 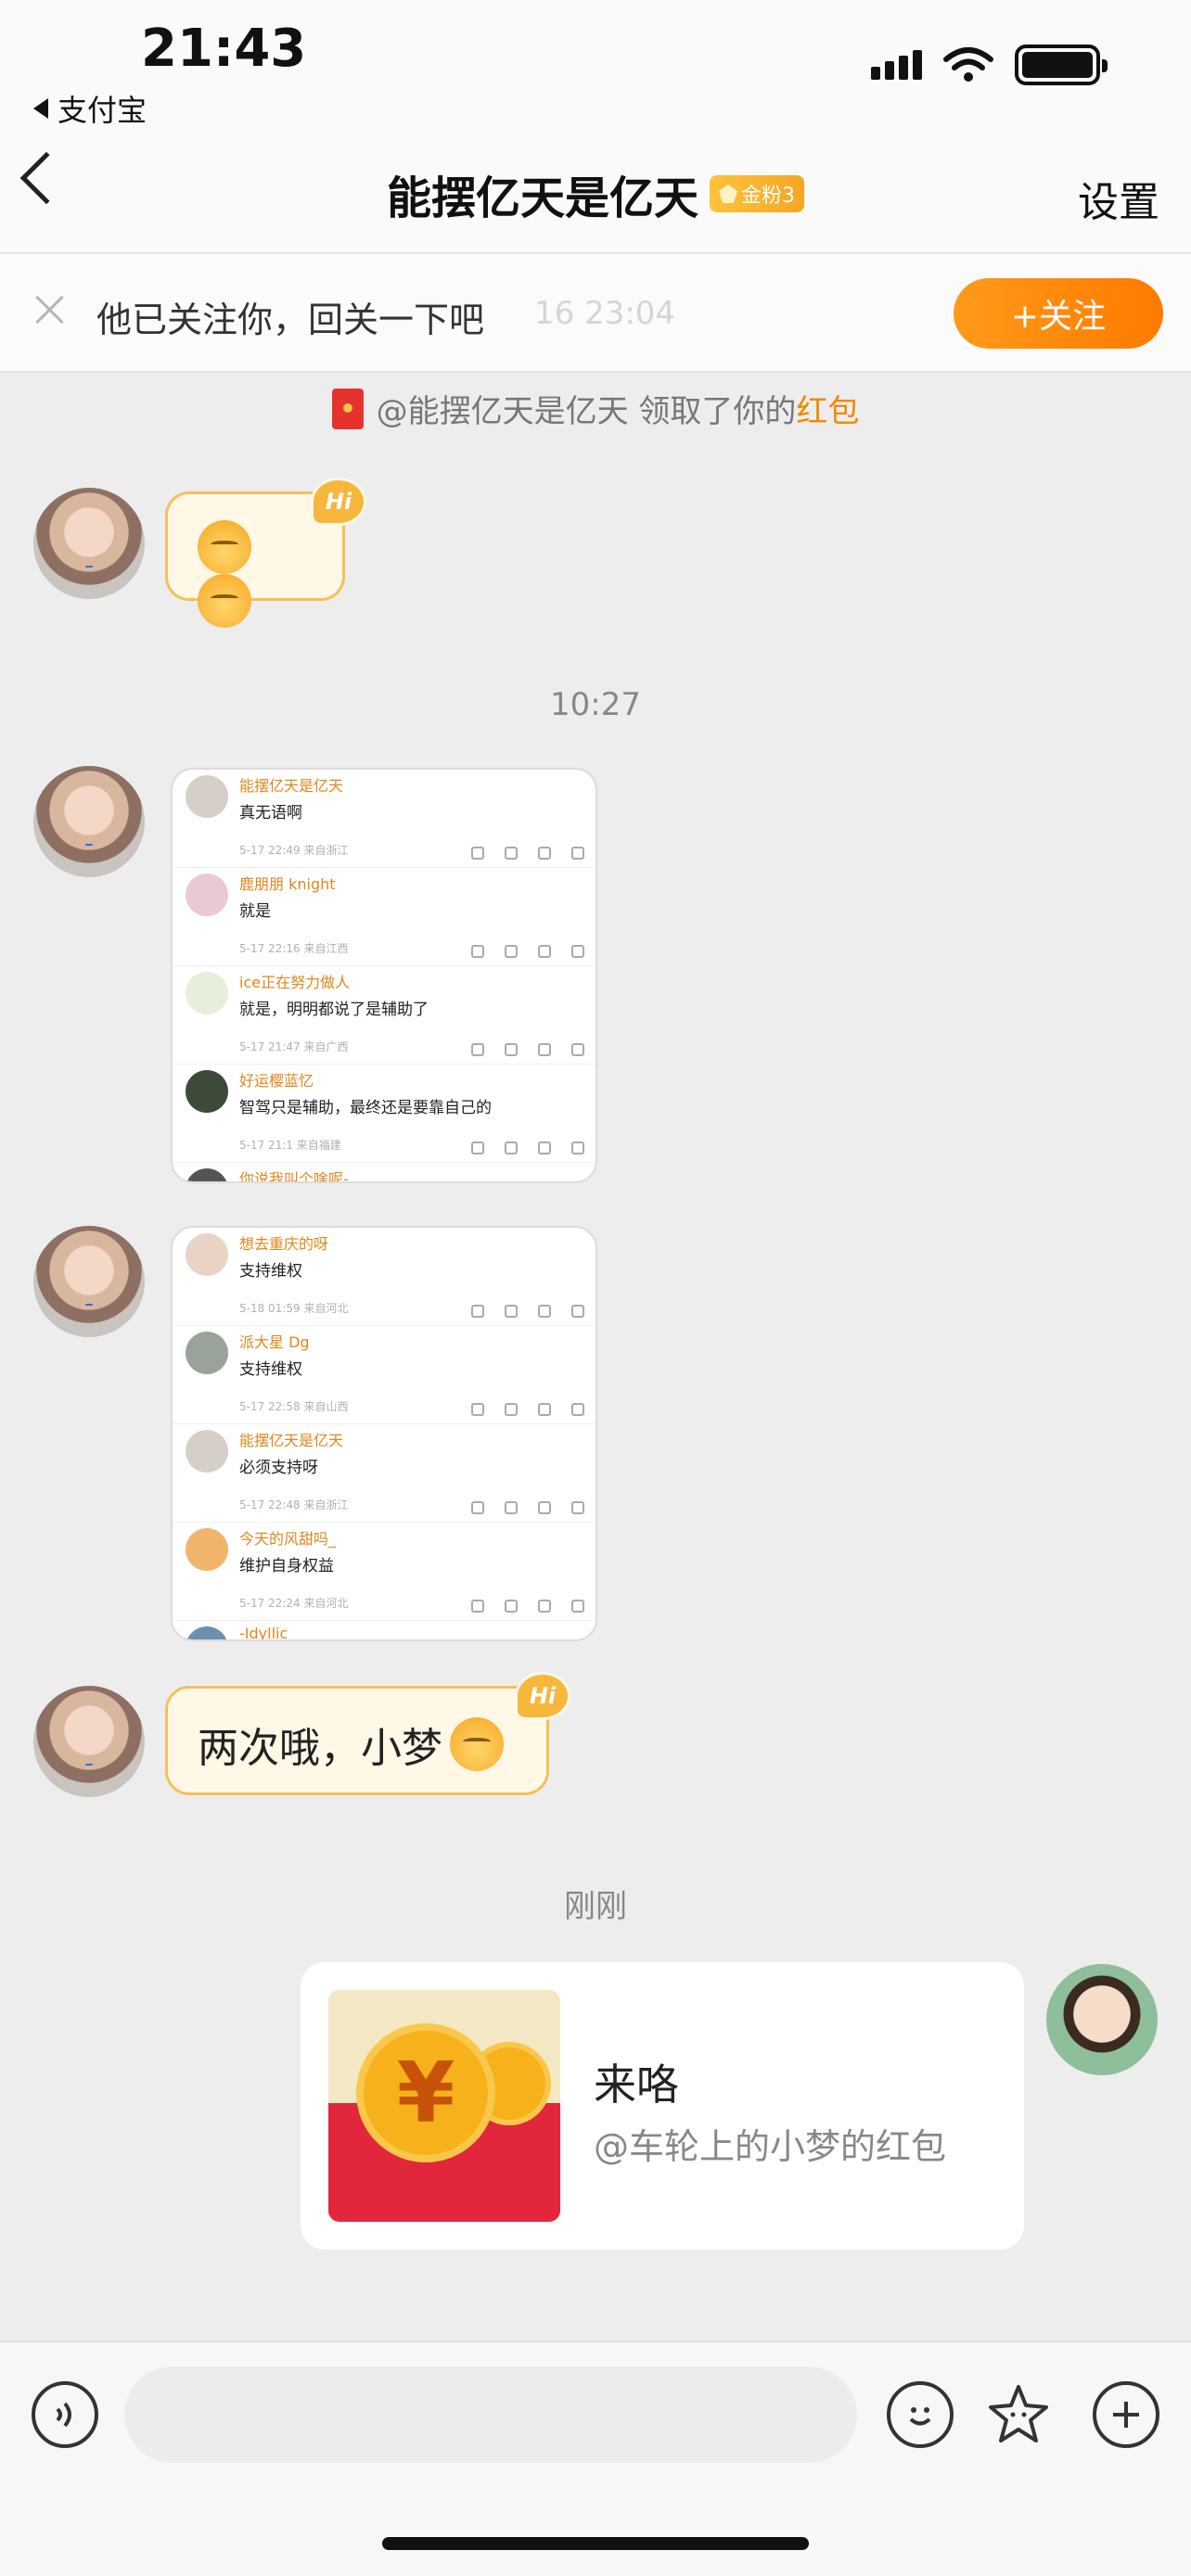 What do you see at coordinates (90, 108) in the screenshot?
I see `back-to-app: 支付宝` at bounding box center [90, 108].